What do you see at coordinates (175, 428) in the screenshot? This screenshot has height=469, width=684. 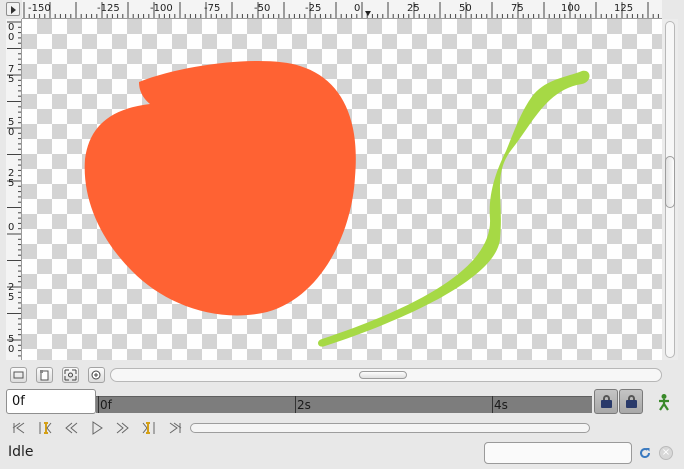 I see `seek-end-icon` at bounding box center [175, 428].